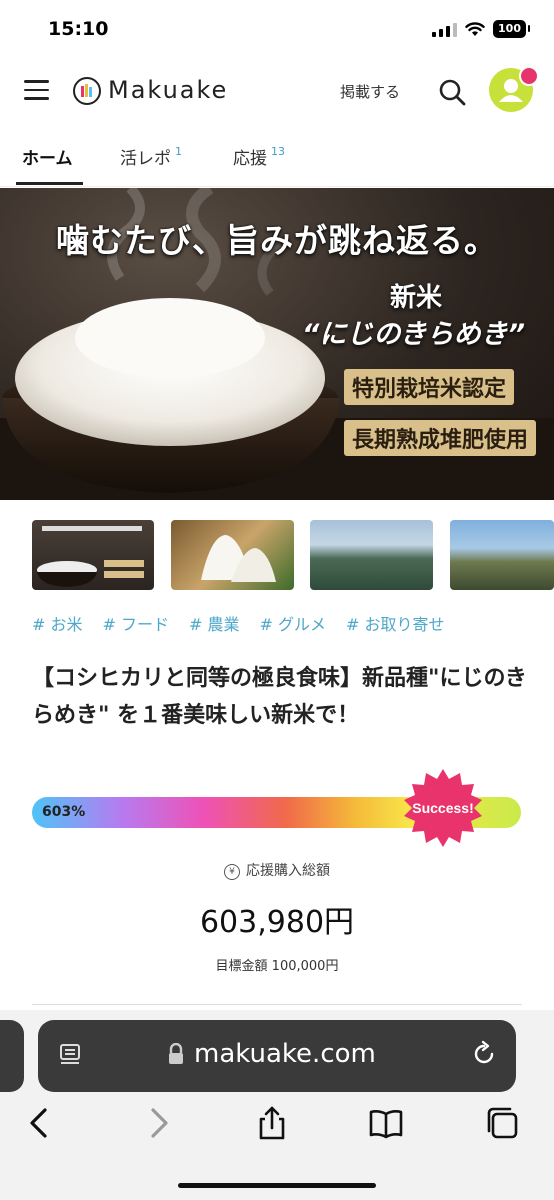 Image resolution: width=554 pixels, height=1200 pixels. What do you see at coordinates (277, 1004) in the screenshot?
I see `section-divider` at bounding box center [277, 1004].